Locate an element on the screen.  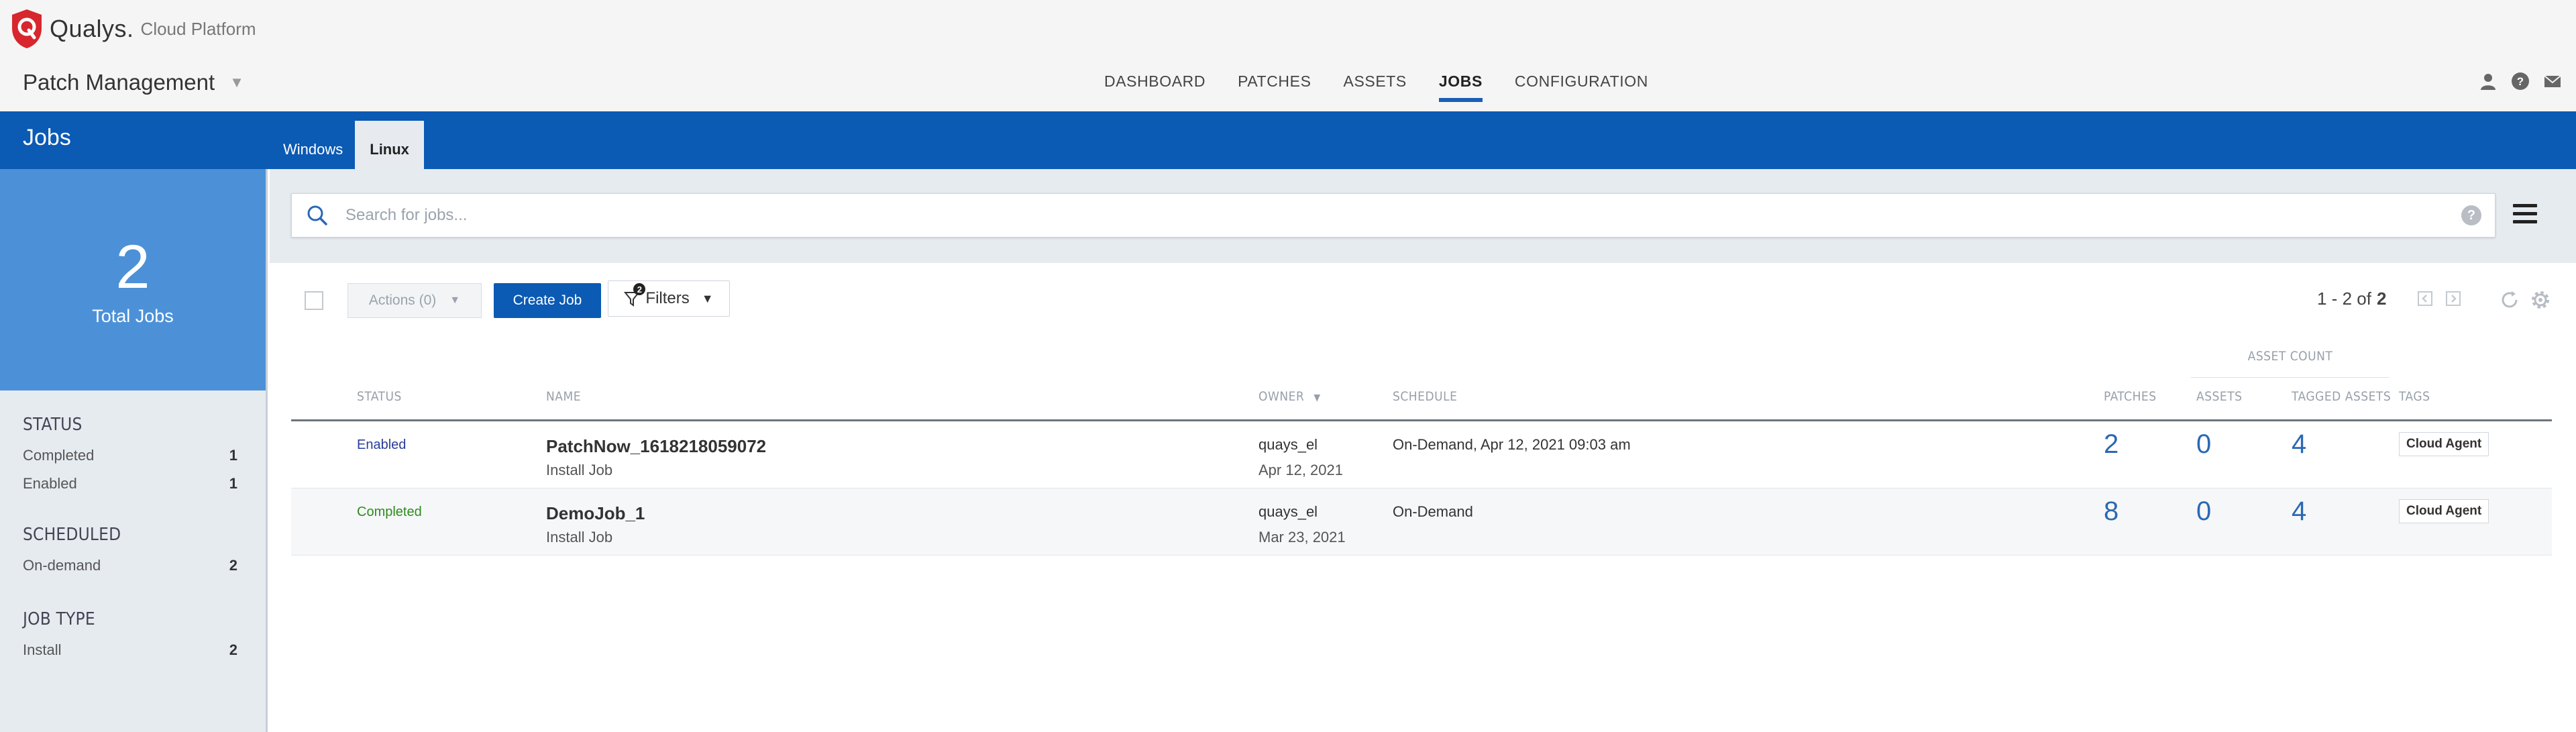
tab-windows: Windows is located at coordinates (313, 145).